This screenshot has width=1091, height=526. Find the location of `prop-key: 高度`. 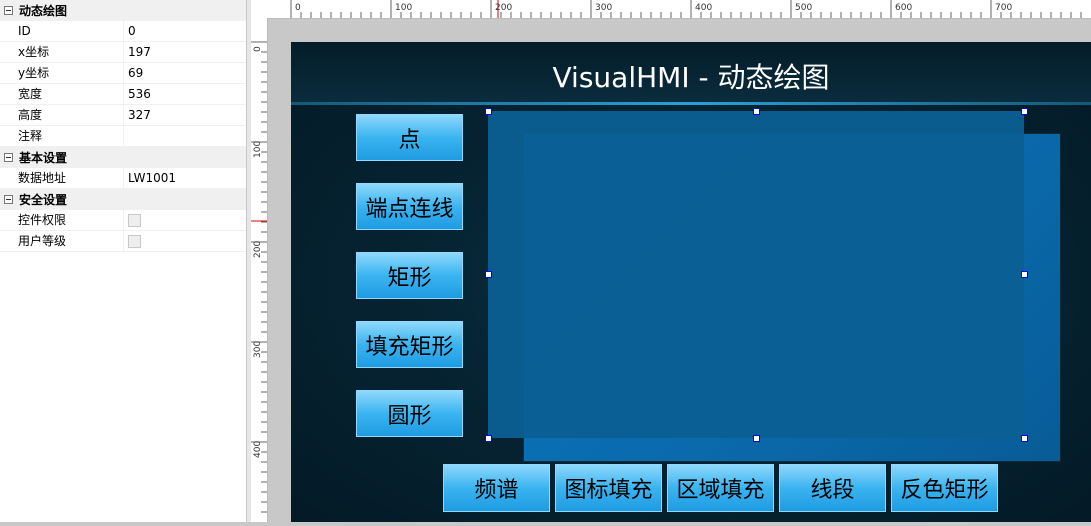

prop-key: 高度 is located at coordinates (62, 115).